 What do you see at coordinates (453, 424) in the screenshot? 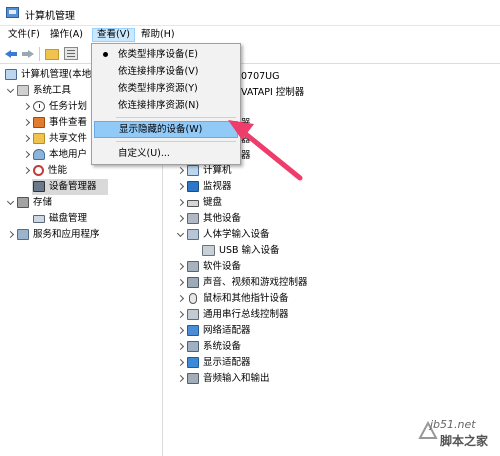
I see `watermark-url: jb51.net` at bounding box center [453, 424].